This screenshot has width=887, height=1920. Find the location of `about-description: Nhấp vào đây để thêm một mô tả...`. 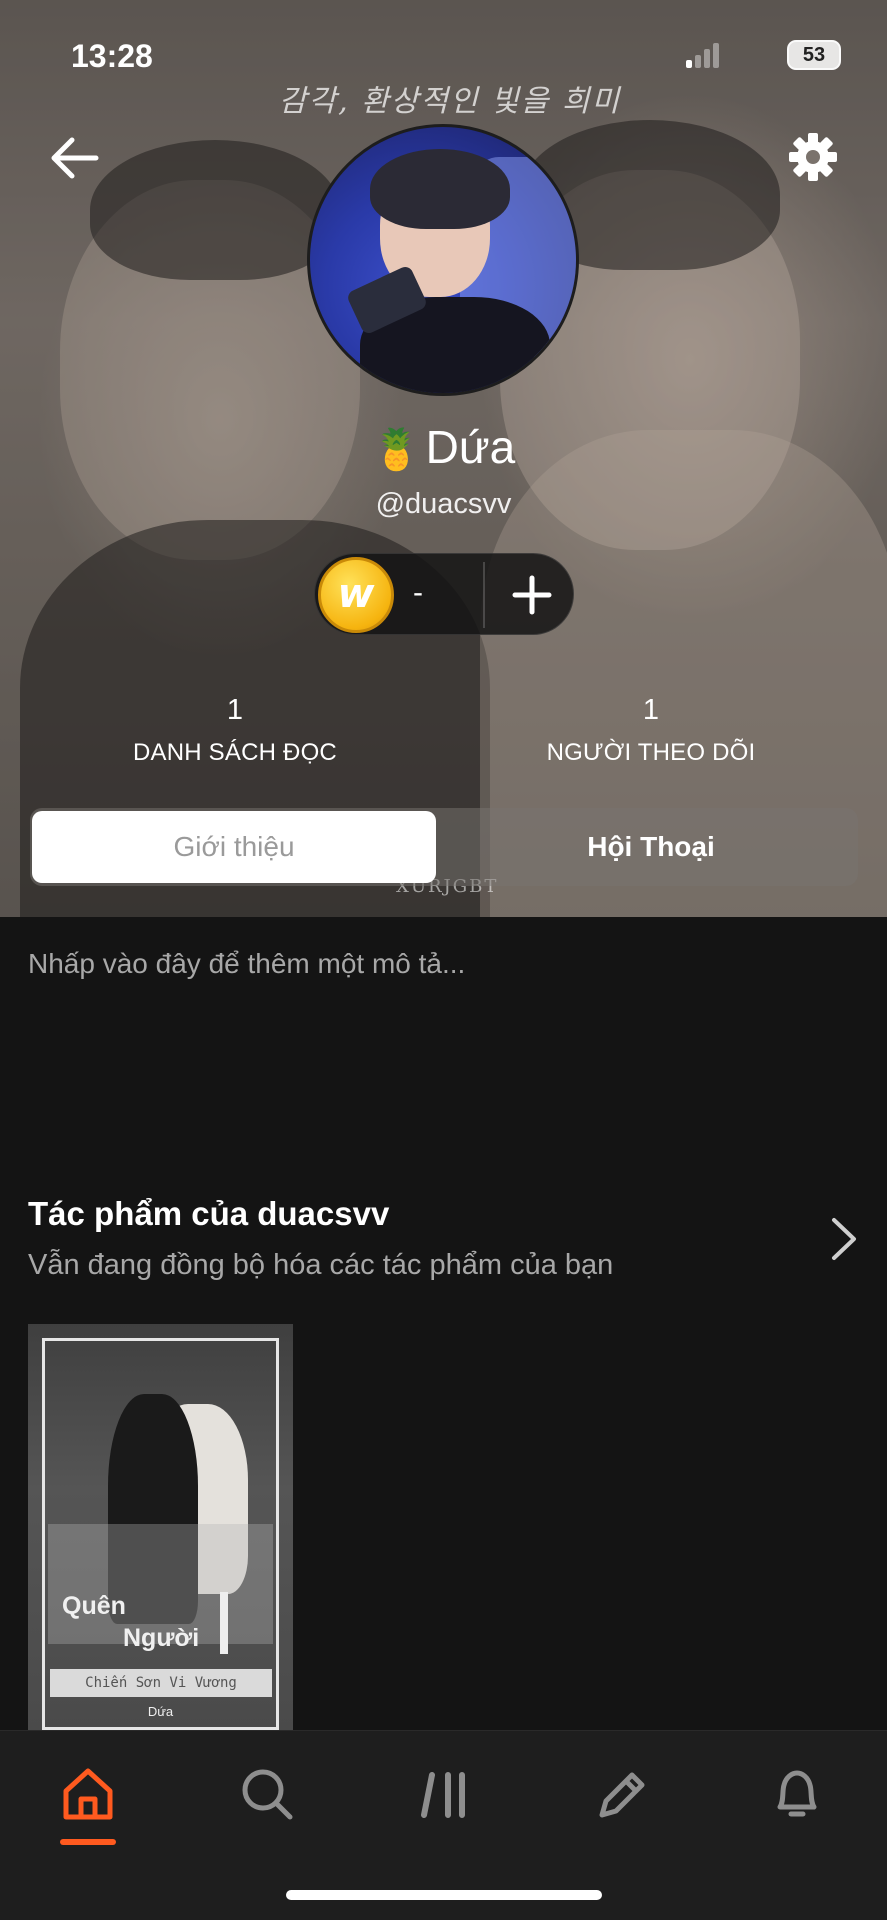

about-description: Nhấp vào đây để thêm một mô tả... is located at coordinates (246, 964).